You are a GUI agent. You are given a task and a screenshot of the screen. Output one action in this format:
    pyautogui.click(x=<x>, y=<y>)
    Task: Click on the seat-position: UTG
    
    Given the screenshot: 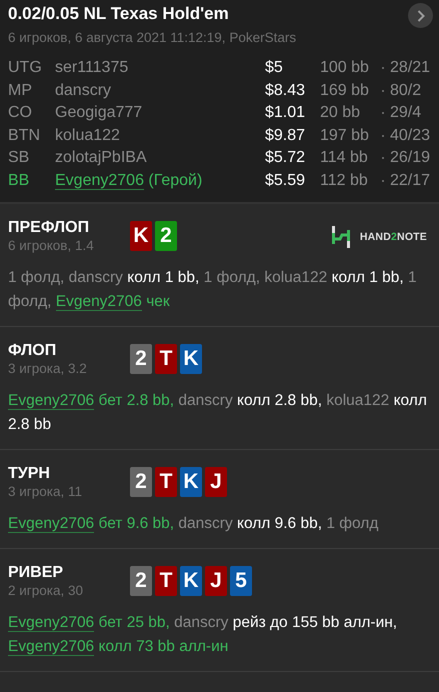 What is the action you would take?
    pyautogui.click(x=25, y=68)
    